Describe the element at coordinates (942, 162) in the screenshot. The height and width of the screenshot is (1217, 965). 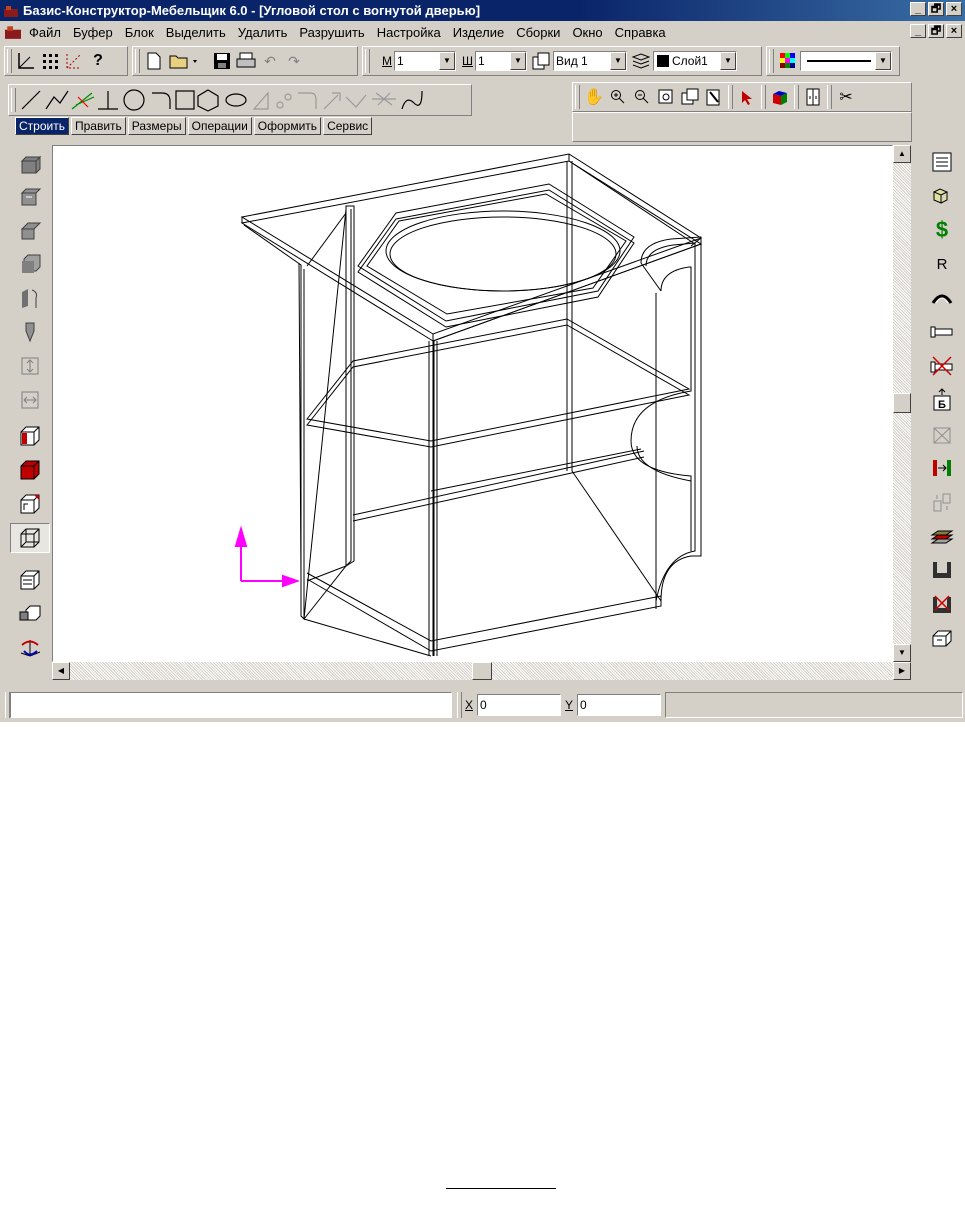
I see `specification-icon` at that location.